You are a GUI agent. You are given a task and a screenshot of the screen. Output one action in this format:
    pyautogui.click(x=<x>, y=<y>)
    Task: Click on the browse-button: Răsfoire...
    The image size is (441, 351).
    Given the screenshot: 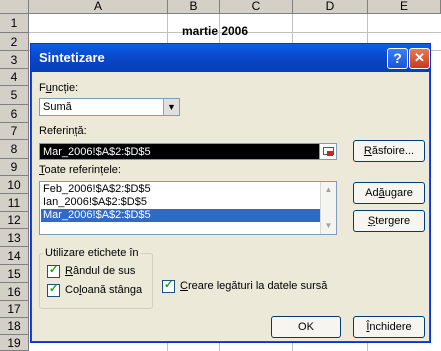 What is the action you would take?
    pyautogui.click(x=389, y=151)
    